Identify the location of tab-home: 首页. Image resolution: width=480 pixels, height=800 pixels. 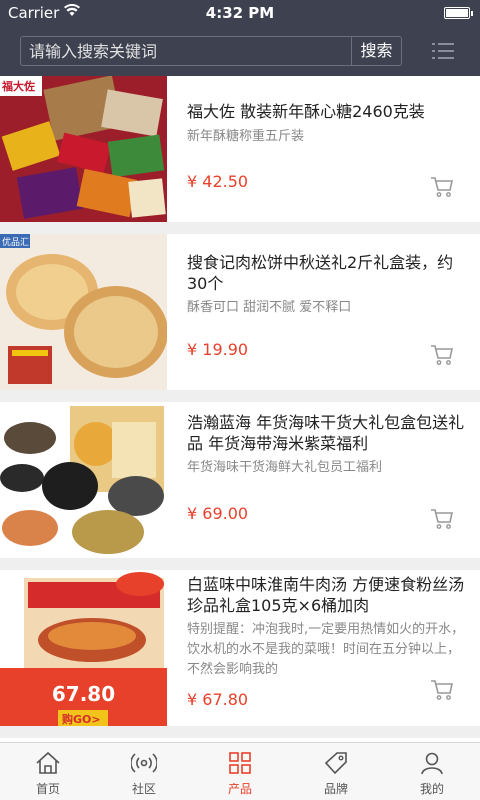
(48, 771).